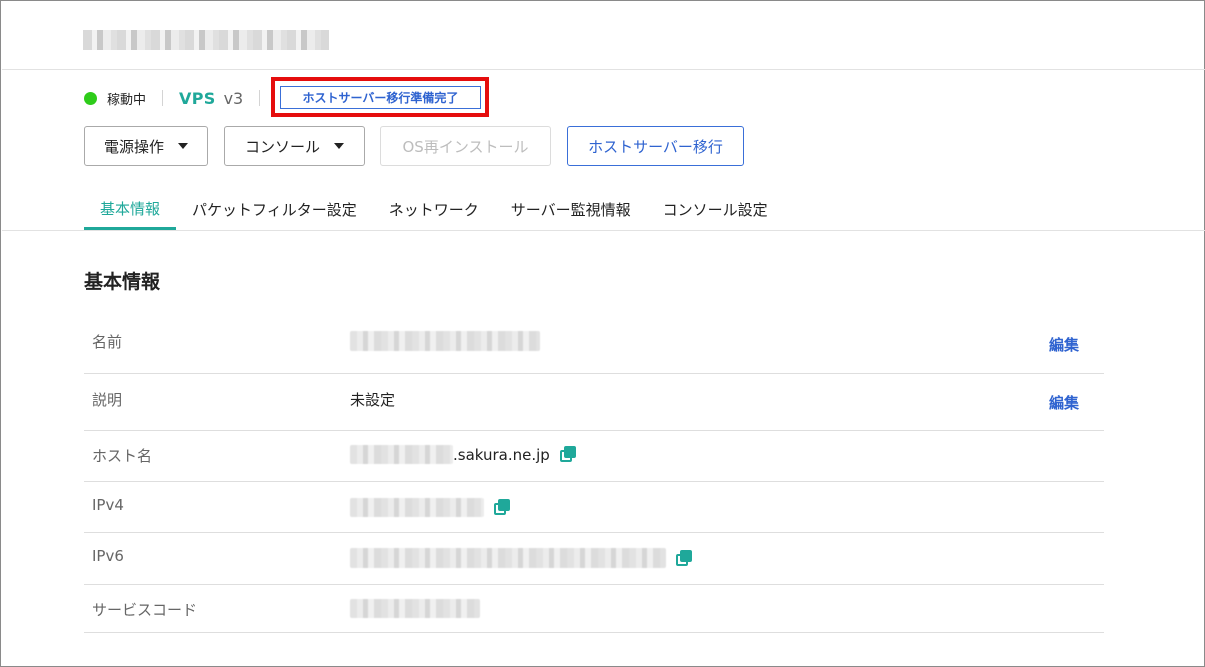  Describe the element at coordinates (571, 209) in the screenshot. I see `tab-server-monitoring: サーバー監視情報` at that location.